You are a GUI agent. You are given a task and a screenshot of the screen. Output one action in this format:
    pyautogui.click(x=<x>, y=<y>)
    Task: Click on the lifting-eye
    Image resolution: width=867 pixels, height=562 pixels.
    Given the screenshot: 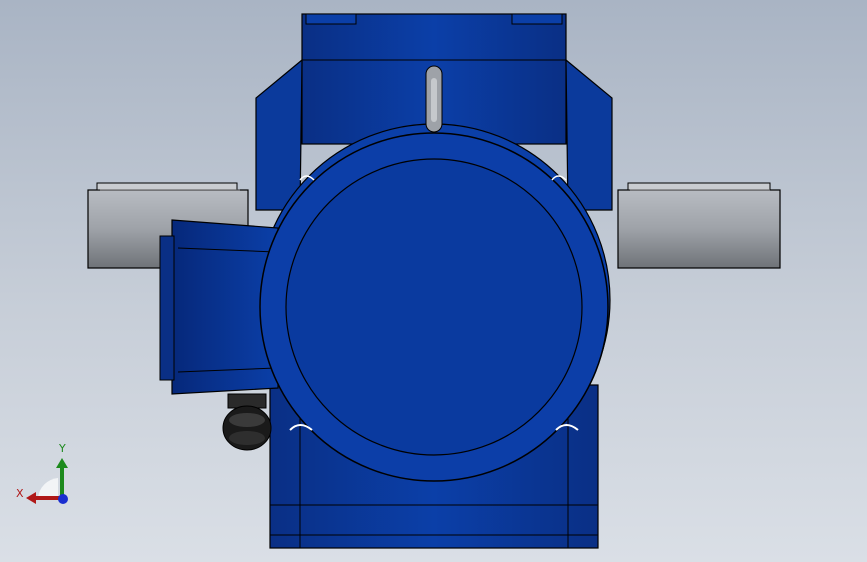 What is the action you would take?
    pyautogui.click(x=434, y=99)
    